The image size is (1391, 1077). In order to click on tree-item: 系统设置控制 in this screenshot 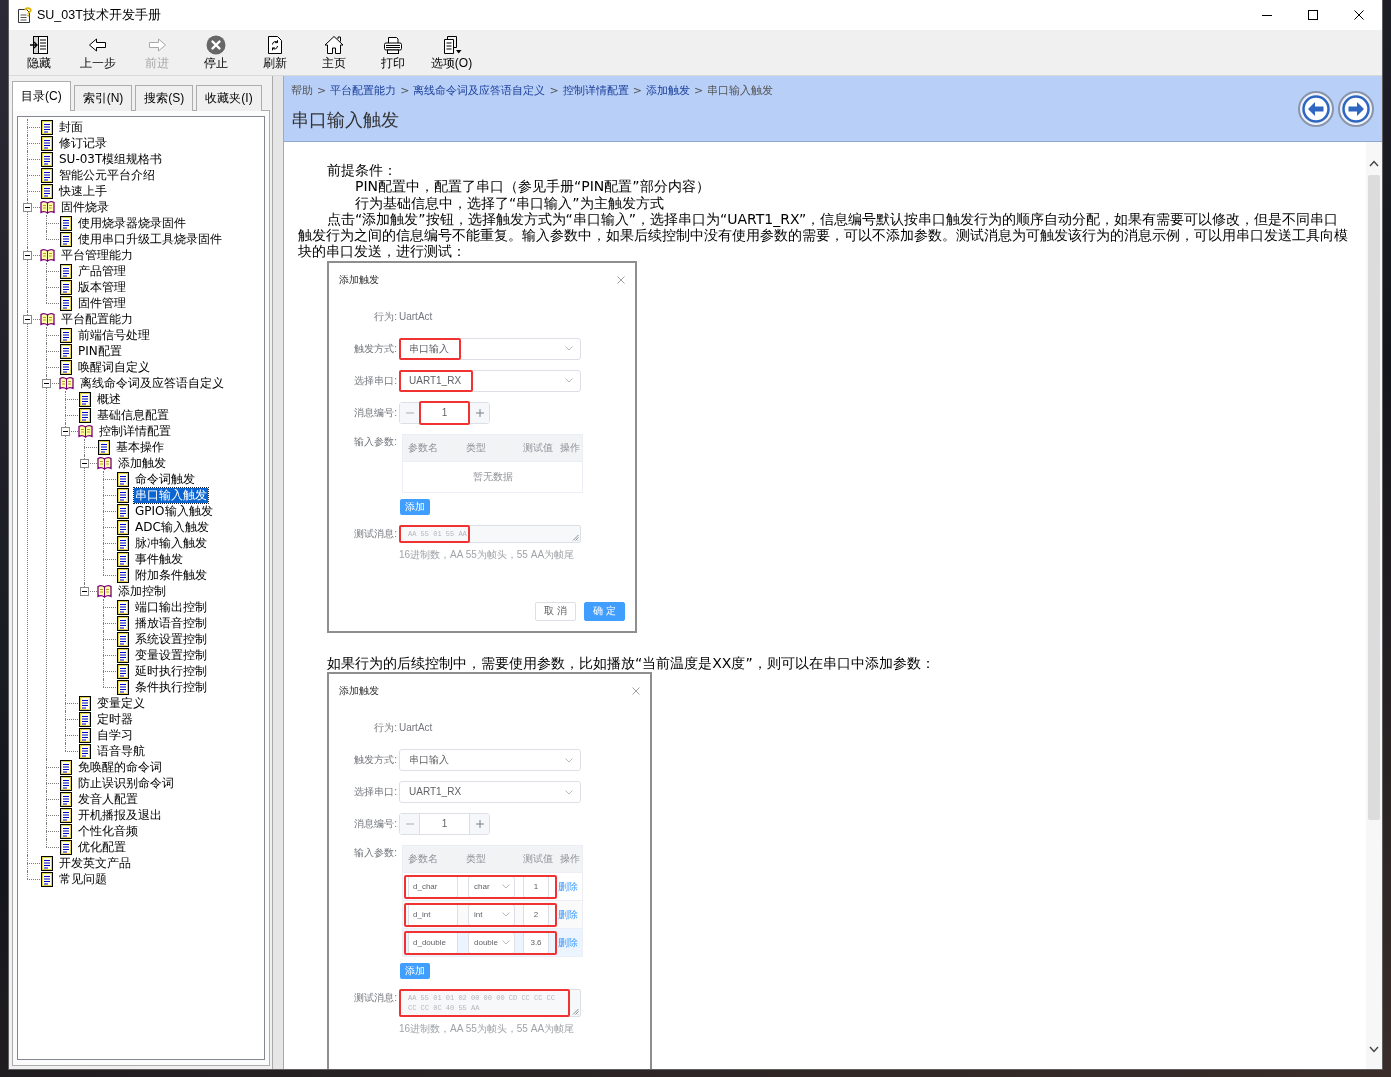, I will do `click(171, 639)`.